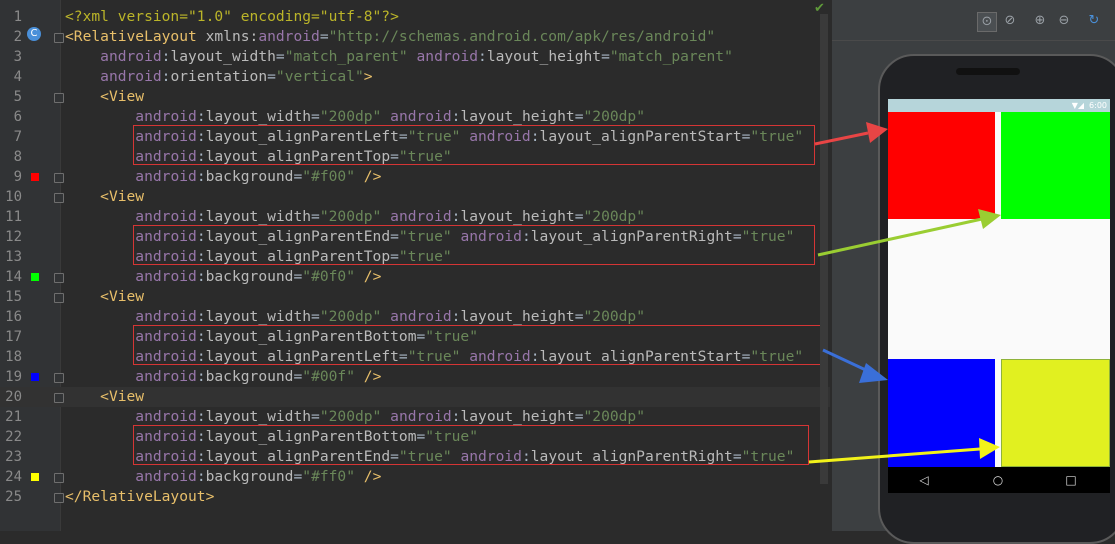 The image size is (1115, 544). Describe the element at coordinates (987, 22) in the screenshot. I see `zoom-fit-icon: ⊙` at that location.